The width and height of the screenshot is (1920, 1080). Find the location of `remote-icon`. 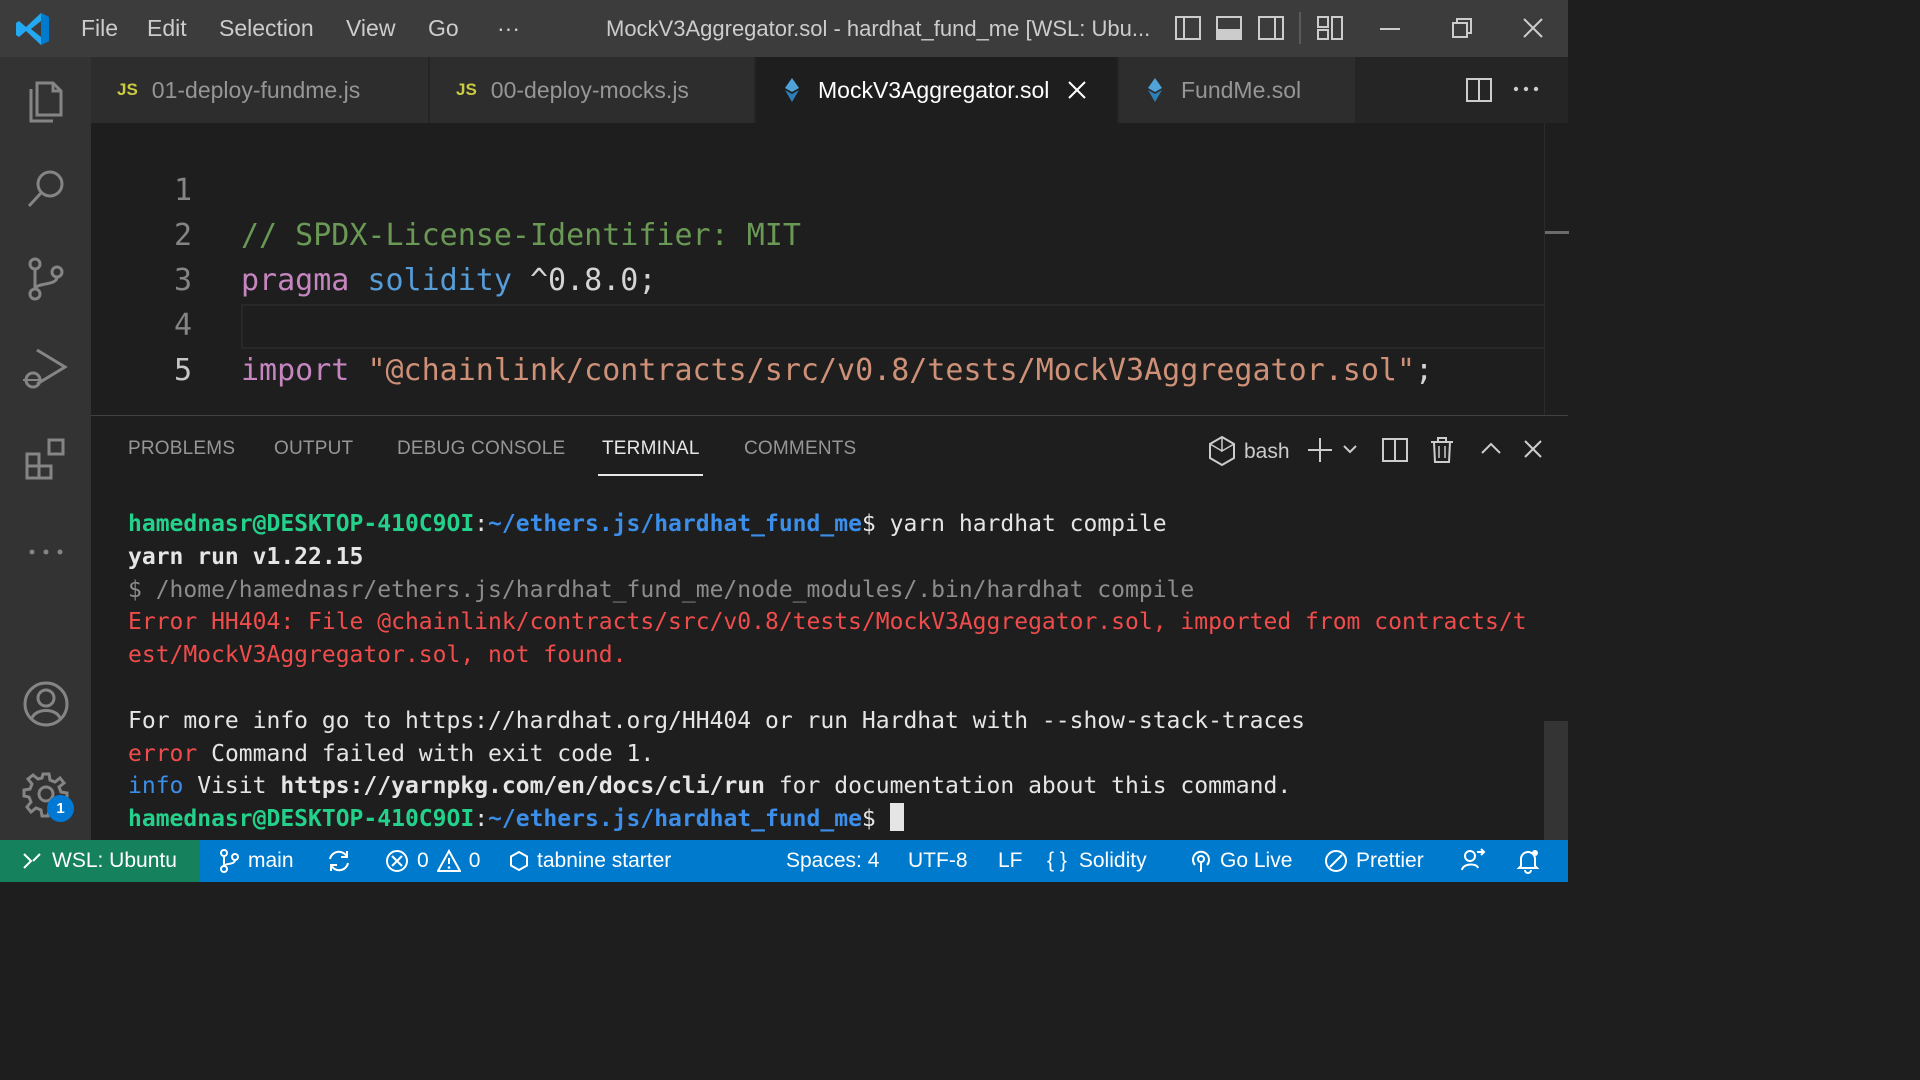

remote-icon is located at coordinates (32, 861).